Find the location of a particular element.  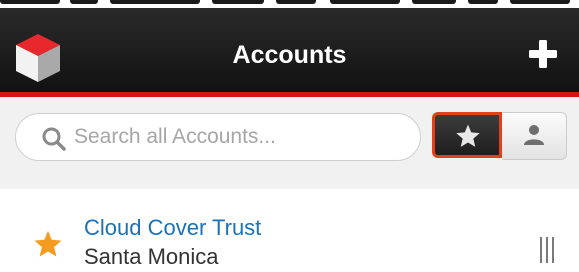

account-name-link: Cloud Cover Trust is located at coordinates (172, 228).